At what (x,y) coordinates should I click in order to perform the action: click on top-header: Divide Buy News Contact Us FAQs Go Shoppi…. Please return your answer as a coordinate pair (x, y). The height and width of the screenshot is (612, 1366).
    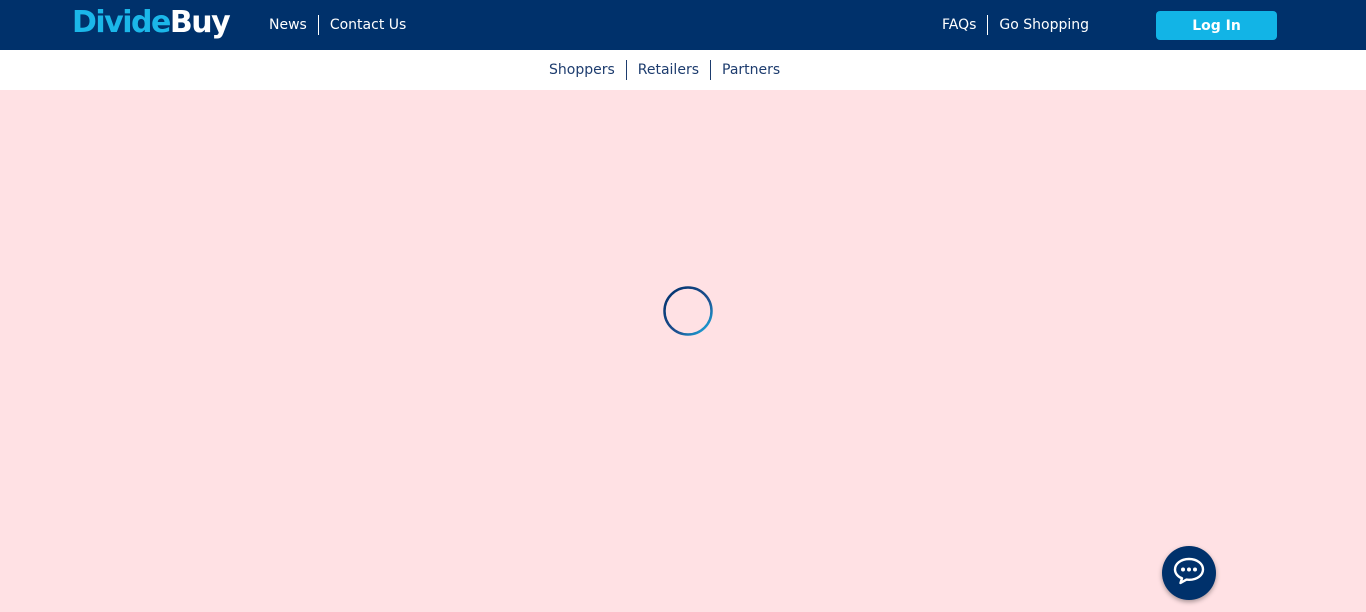
    Looking at the image, I should click on (683, 25).